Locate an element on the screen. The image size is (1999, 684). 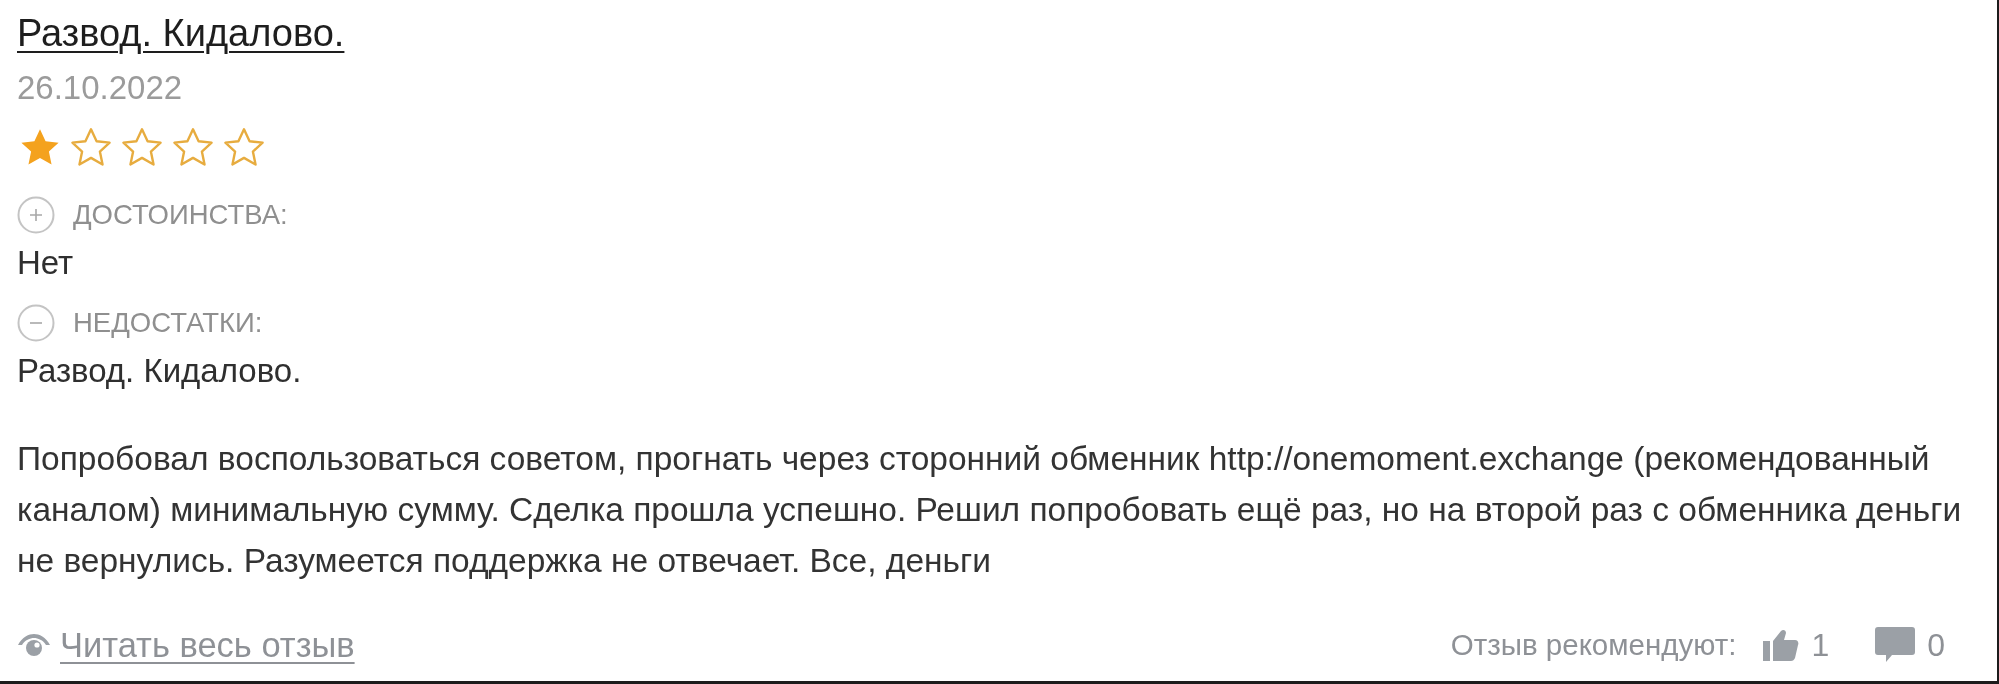
recommend-label: Отзыв рекомендуют: is located at coordinates (1593, 645).